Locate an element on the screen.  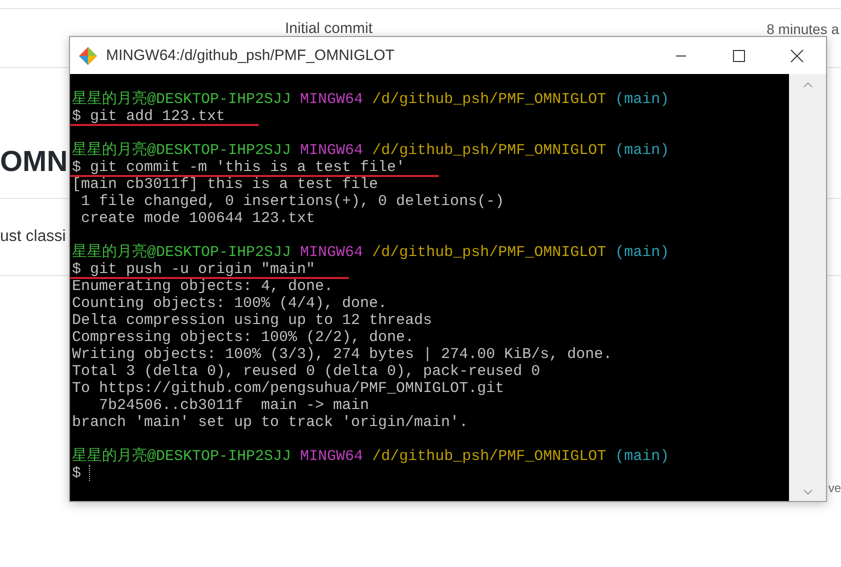
commit-message: Initial commit is located at coordinates (329, 29).